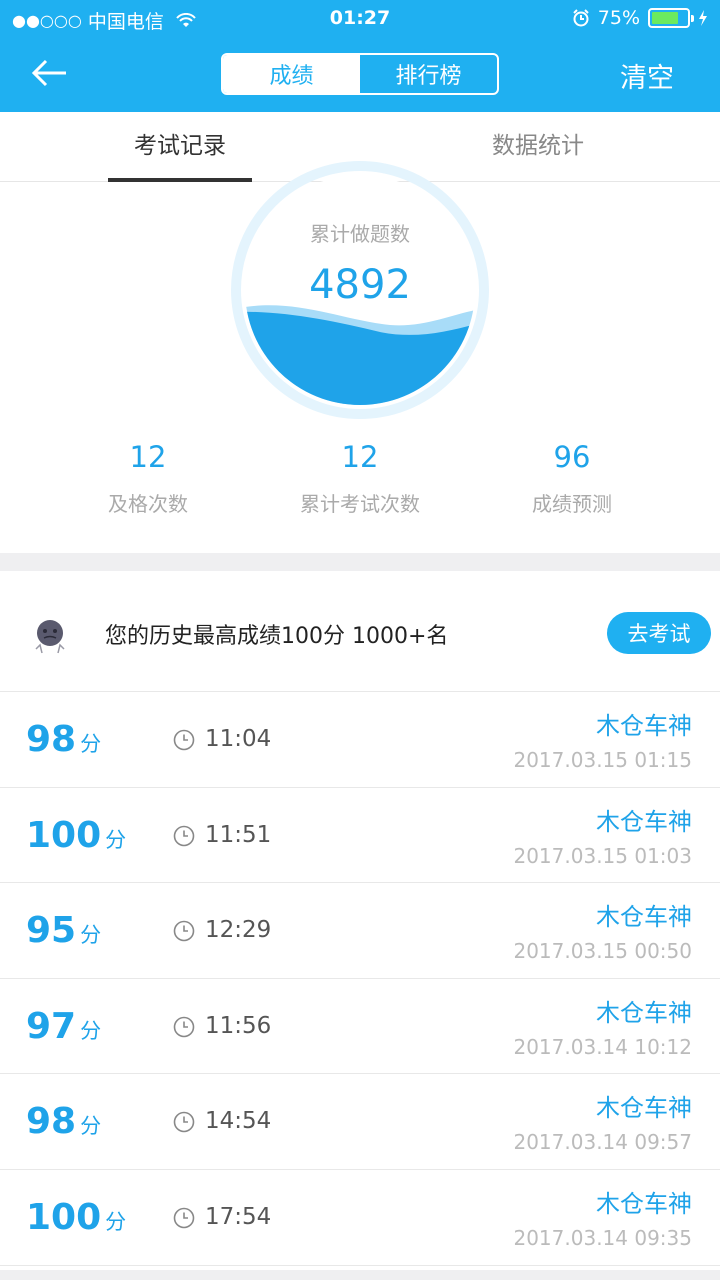 The image size is (720, 1280). What do you see at coordinates (647, 75) in the screenshot?
I see `clear-button: 清空` at bounding box center [647, 75].